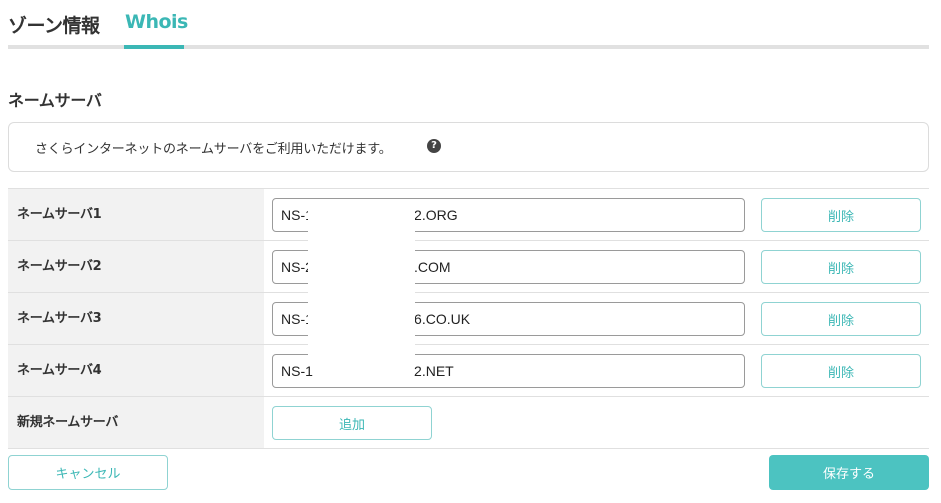 The height and width of the screenshot is (503, 941). What do you see at coordinates (468, 267) in the screenshot?
I see `table-row: ネームサーバ2 削除` at bounding box center [468, 267].